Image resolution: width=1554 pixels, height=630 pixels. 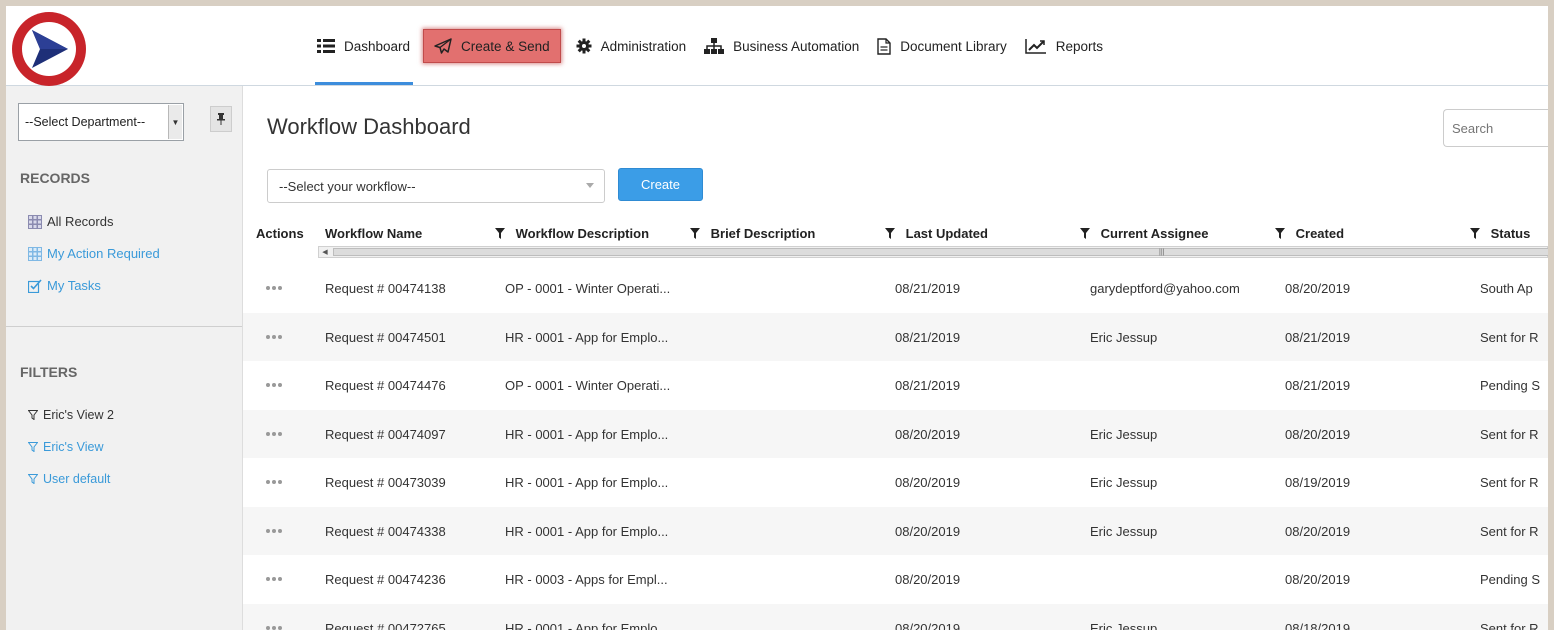 What do you see at coordinates (796, 46) in the screenshot?
I see `nav-business-automation-label: Business Automation` at bounding box center [796, 46].